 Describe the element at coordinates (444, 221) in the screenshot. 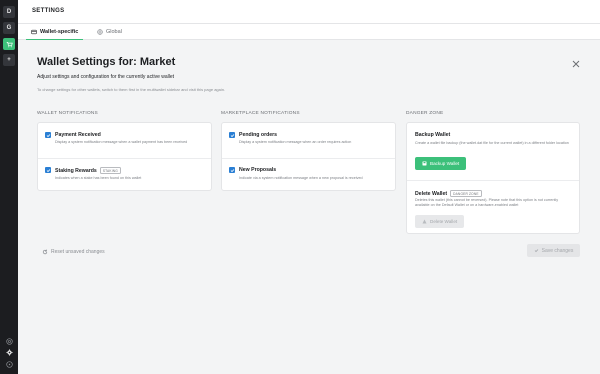

I see `delete-wallet-button-label: Delete Wallet` at that location.